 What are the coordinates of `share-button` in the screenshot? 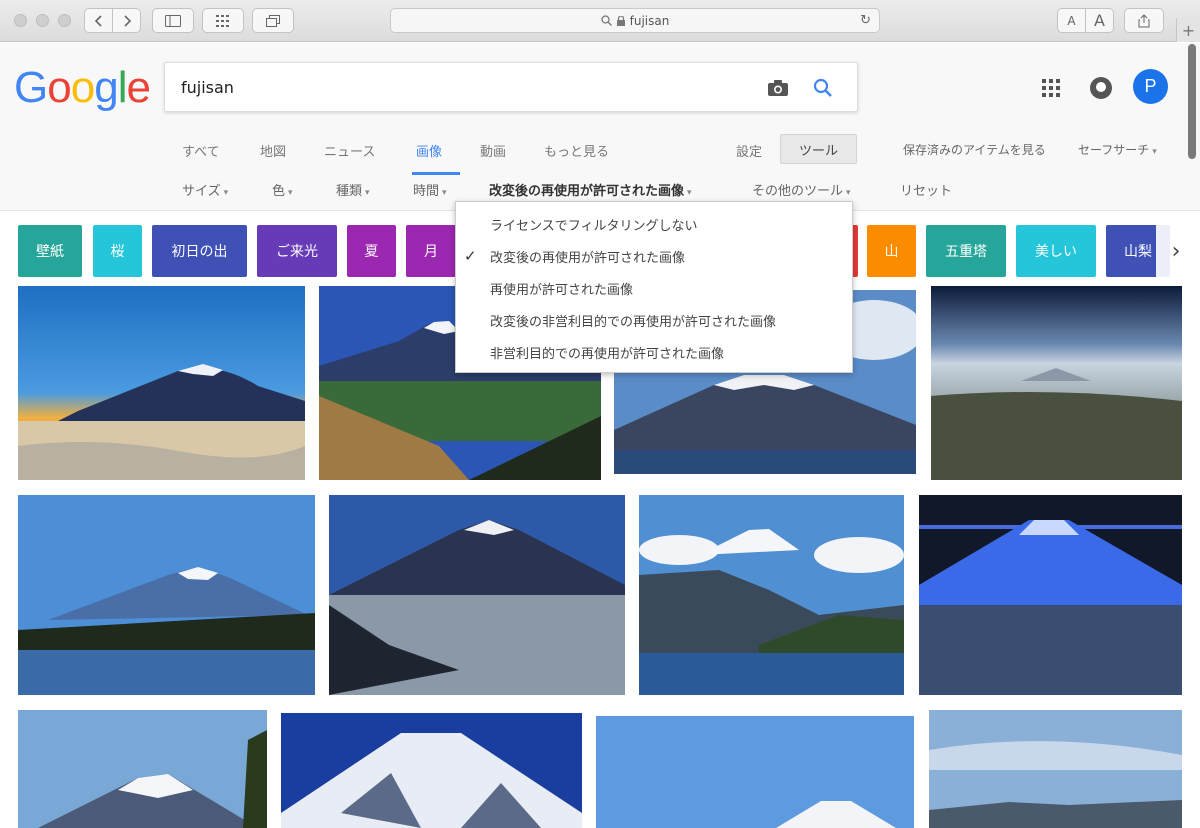 It's located at (1144, 20).